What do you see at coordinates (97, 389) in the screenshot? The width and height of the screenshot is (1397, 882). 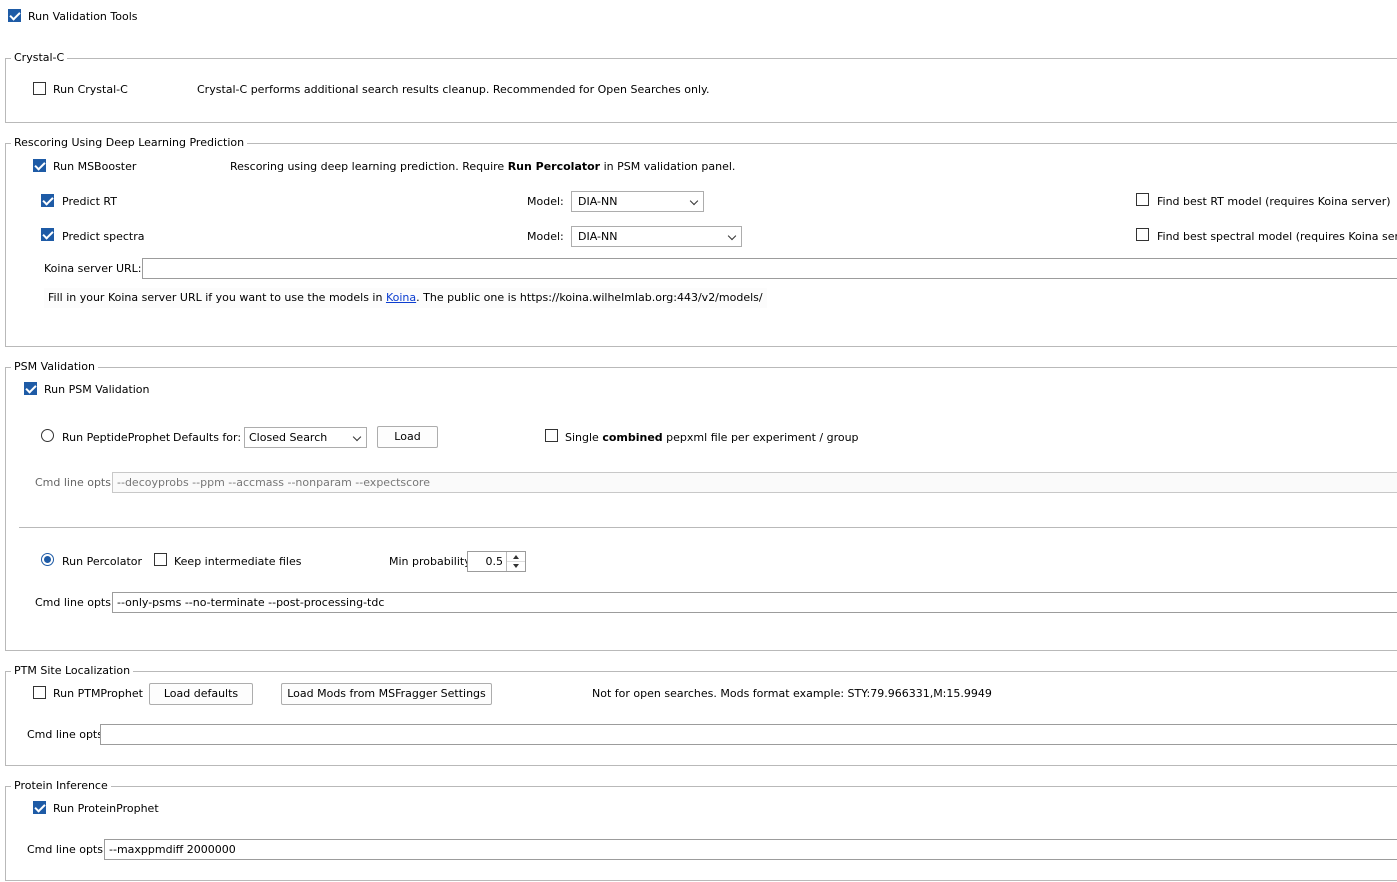 I see `run-psm-validation-label: Run PSM Validation` at bounding box center [97, 389].